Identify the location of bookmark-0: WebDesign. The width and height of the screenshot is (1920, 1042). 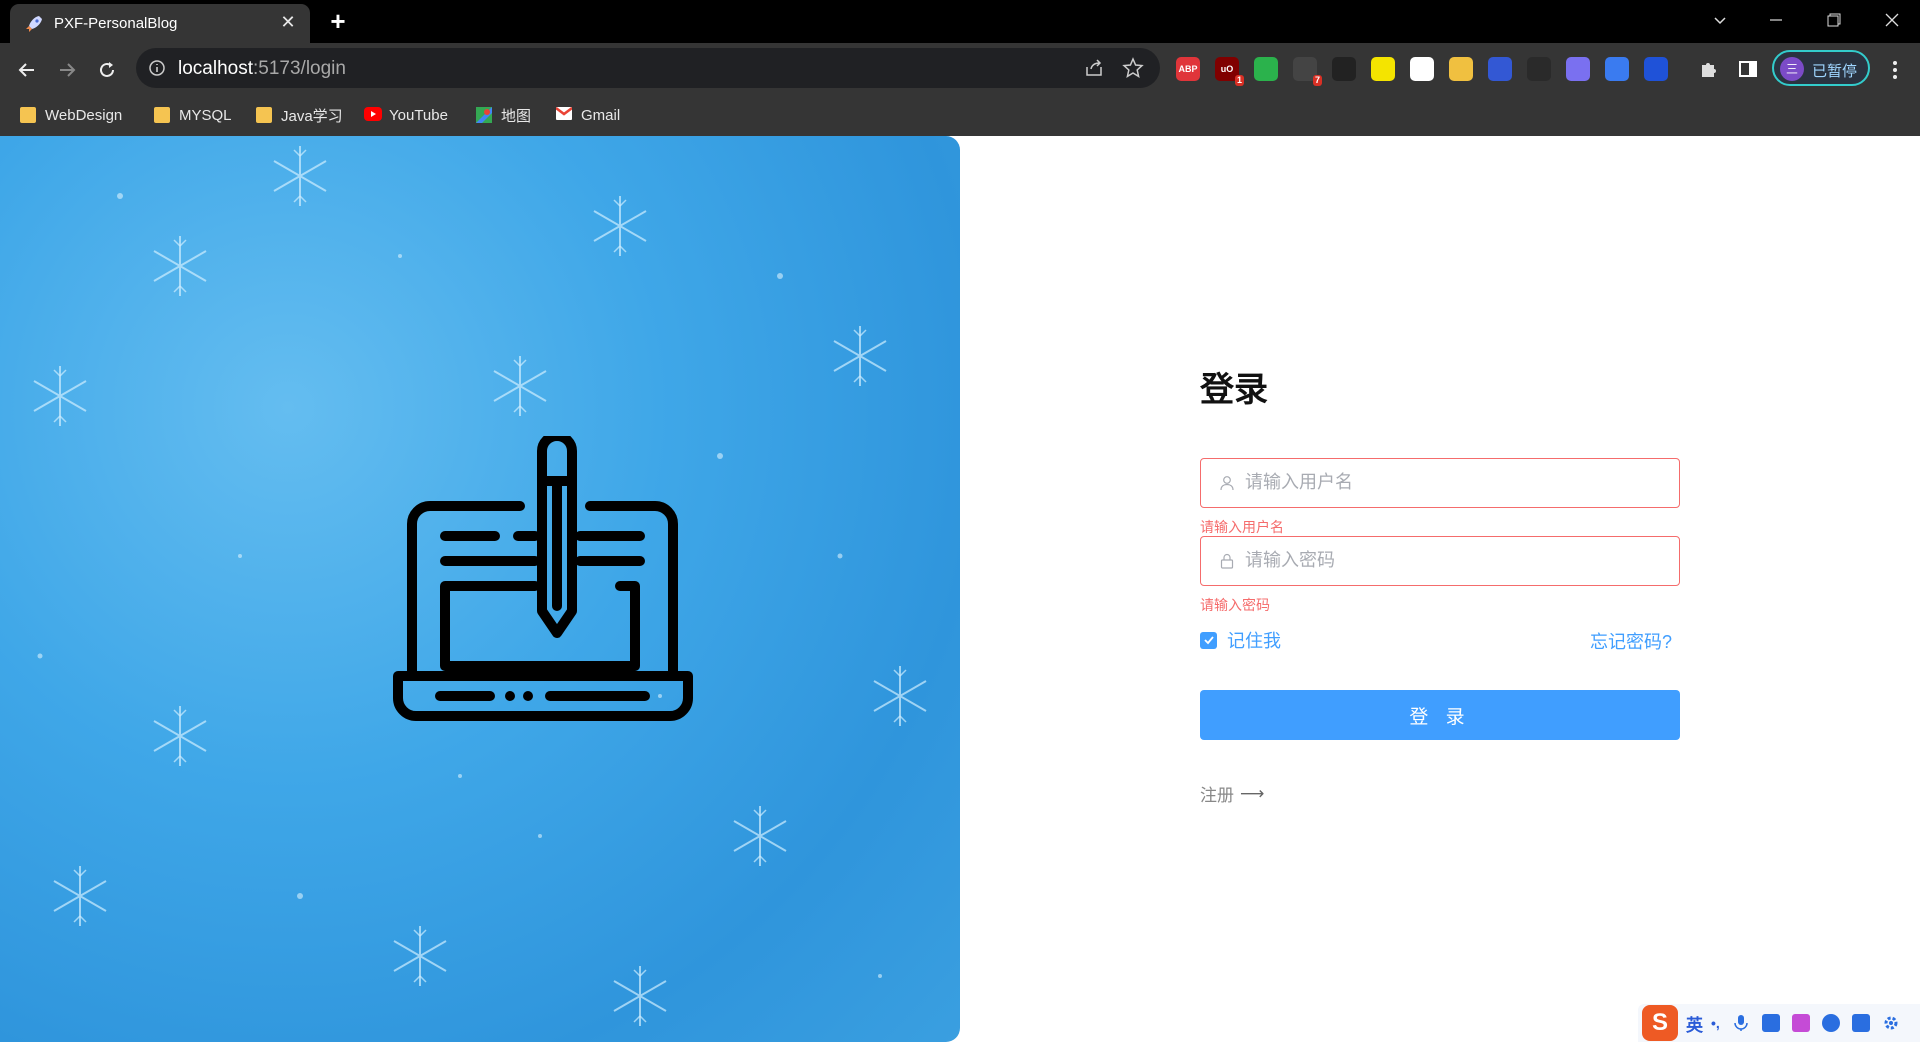
(71, 115).